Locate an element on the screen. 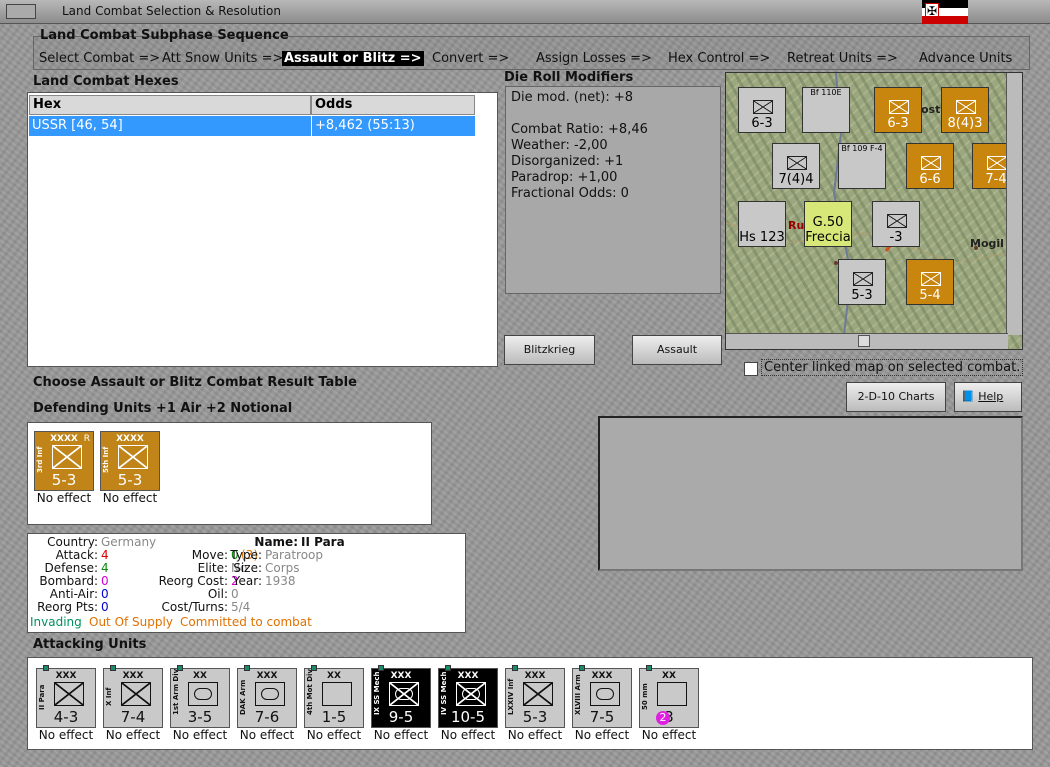 This screenshot has height=767, width=1050. book-icon: 📘 is located at coordinates (968, 396).